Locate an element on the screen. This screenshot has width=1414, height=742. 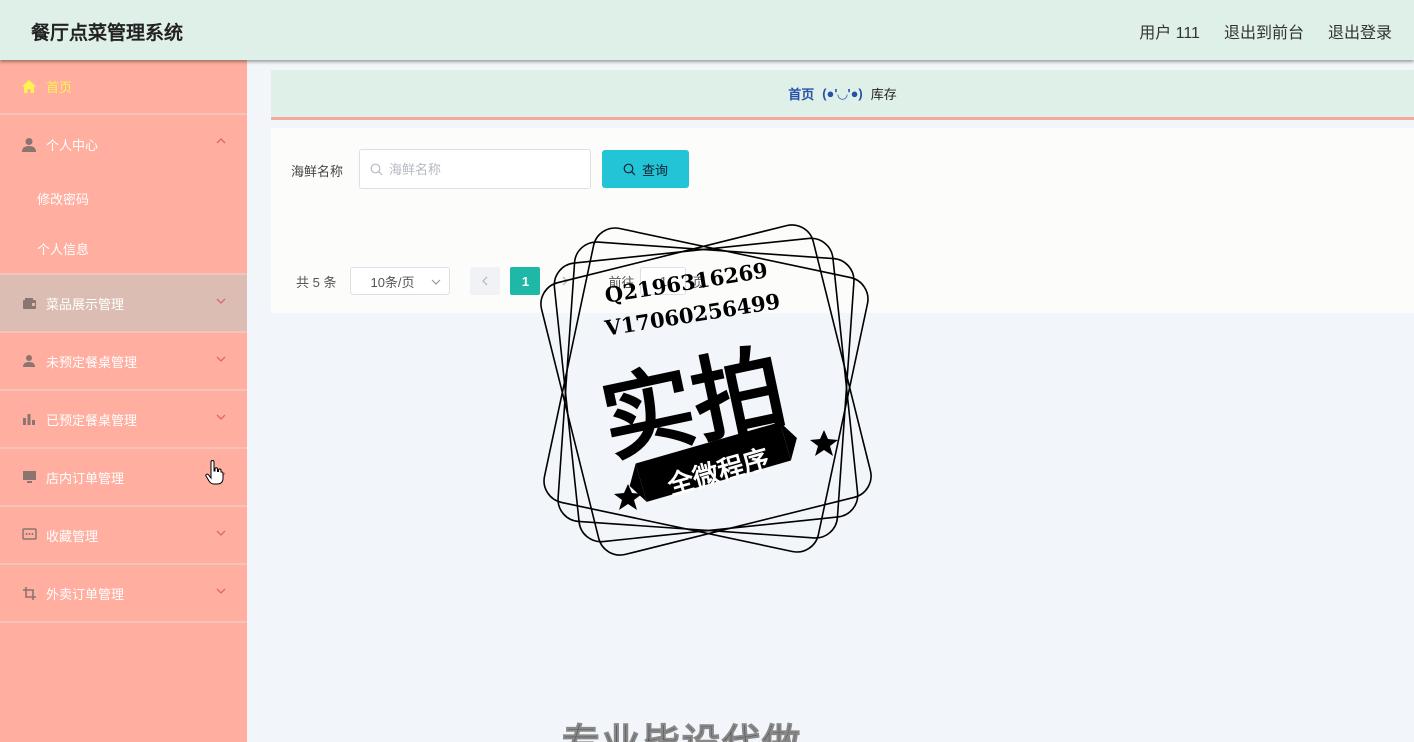
page-number-current: 1 is located at coordinates (525, 281).